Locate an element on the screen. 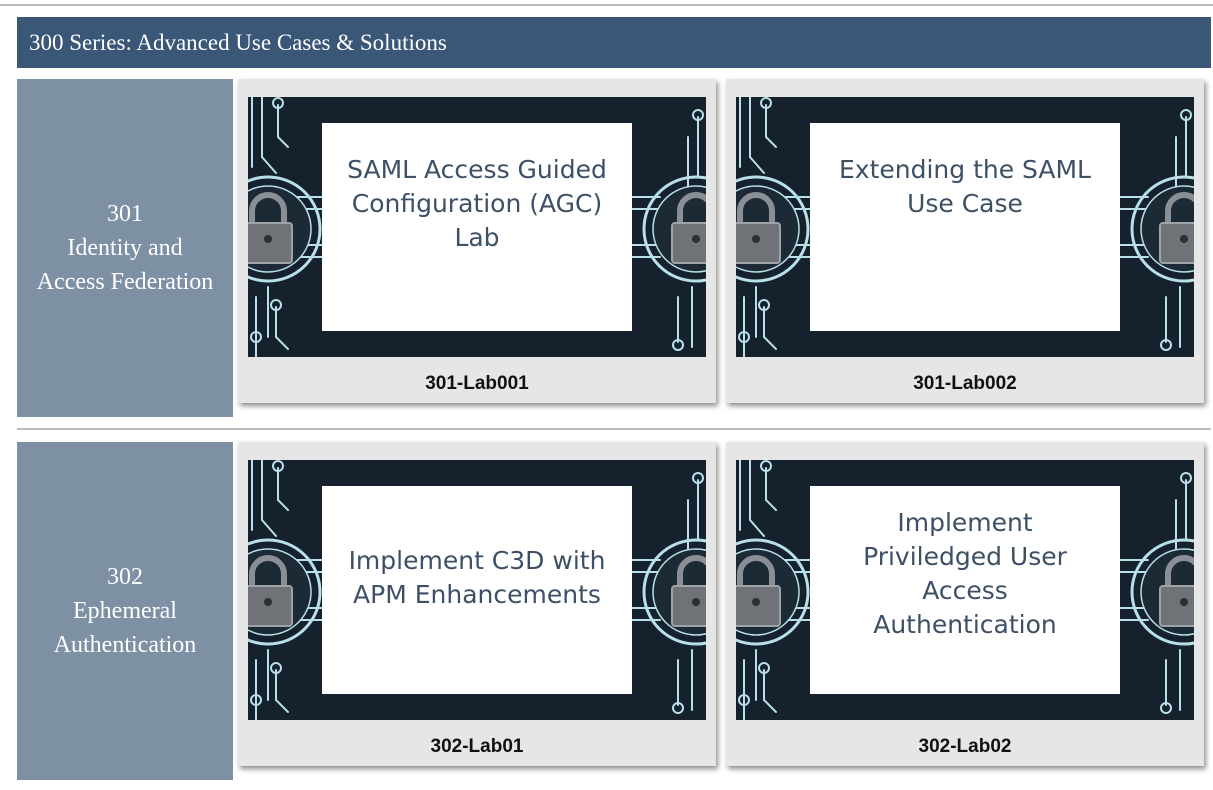 The image size is (1213, 790). slide-title-line: Extending the SAML is located at coordinates (964, 169).